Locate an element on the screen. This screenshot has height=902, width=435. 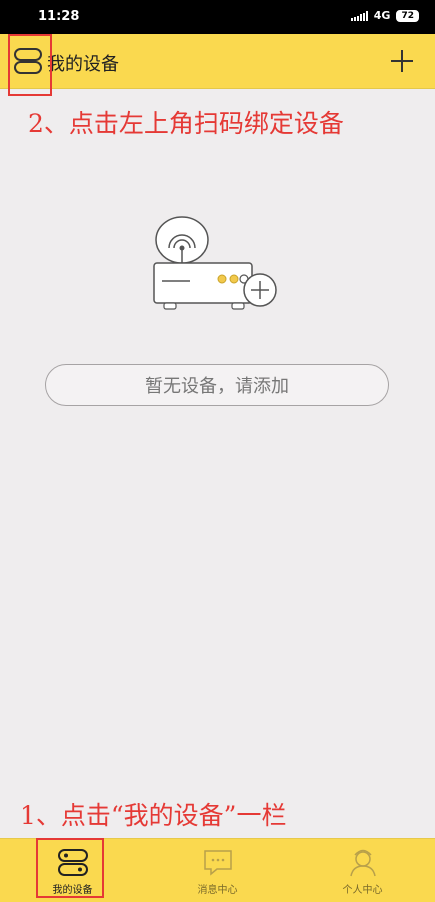
network-type: 4G is located at coordinates (382, 15).